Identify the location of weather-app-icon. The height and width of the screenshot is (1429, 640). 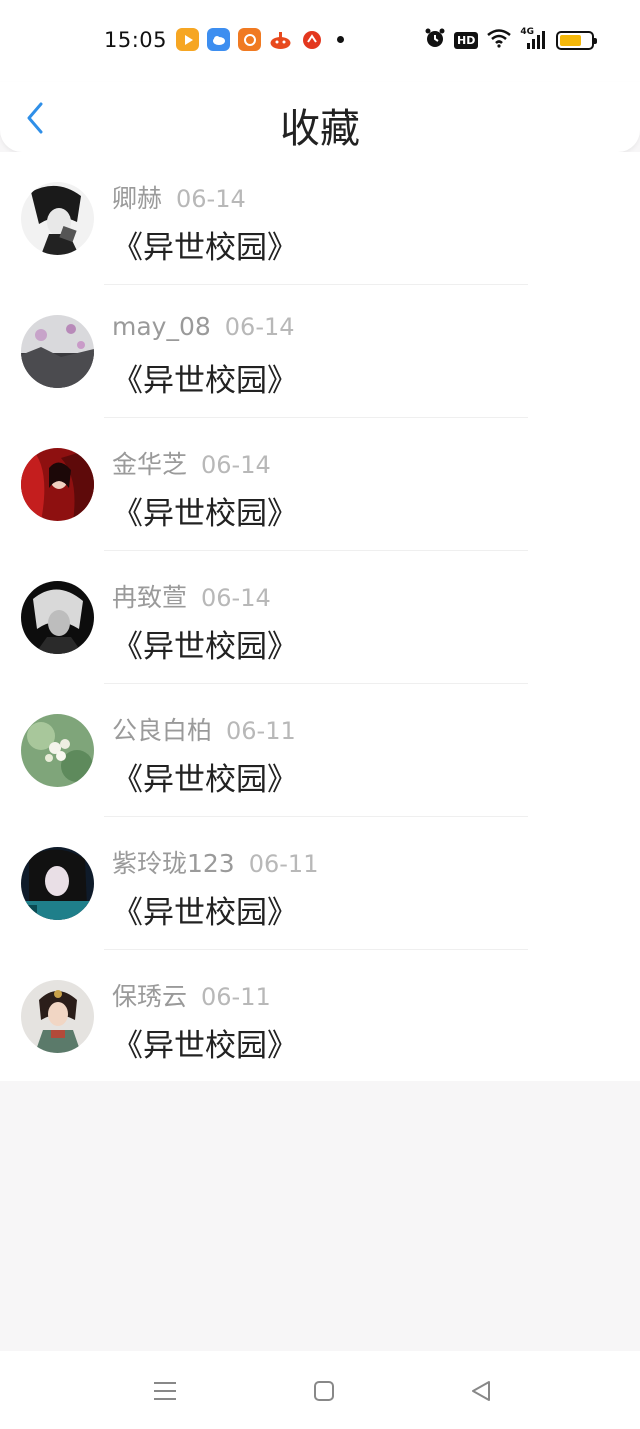
(218, 39).